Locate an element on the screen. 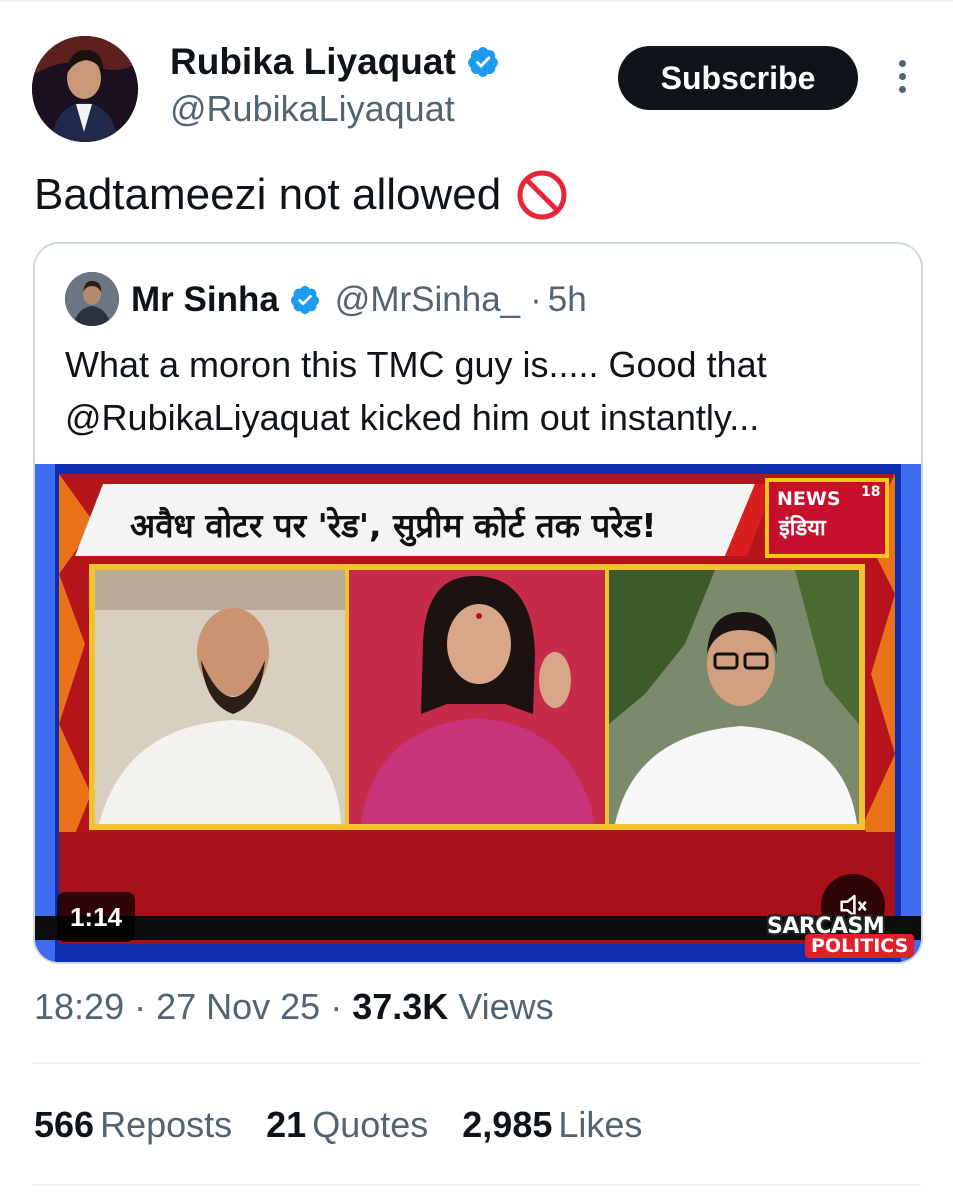  channel-logo-word: NEWS is located at coordinates (809, 499).